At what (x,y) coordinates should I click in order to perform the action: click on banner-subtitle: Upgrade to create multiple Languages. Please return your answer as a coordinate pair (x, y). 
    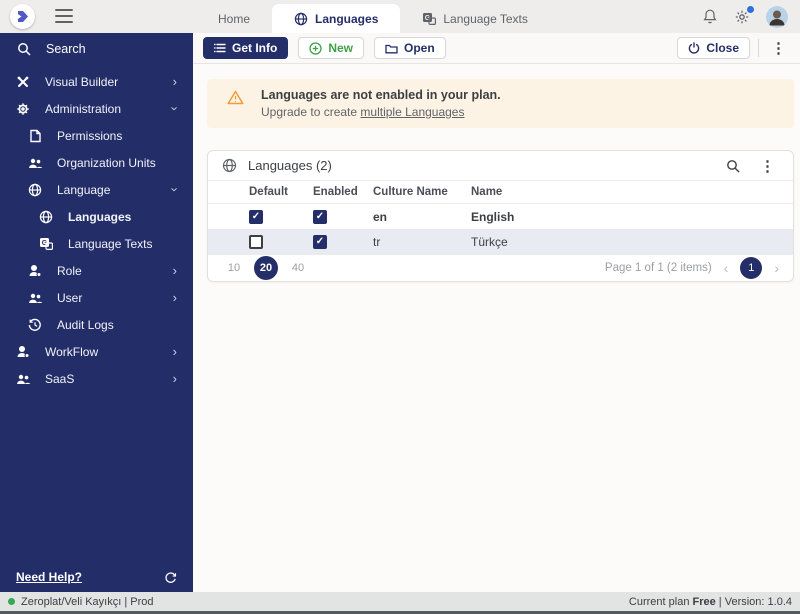
    Looking at the image, I should click on (381, 112).